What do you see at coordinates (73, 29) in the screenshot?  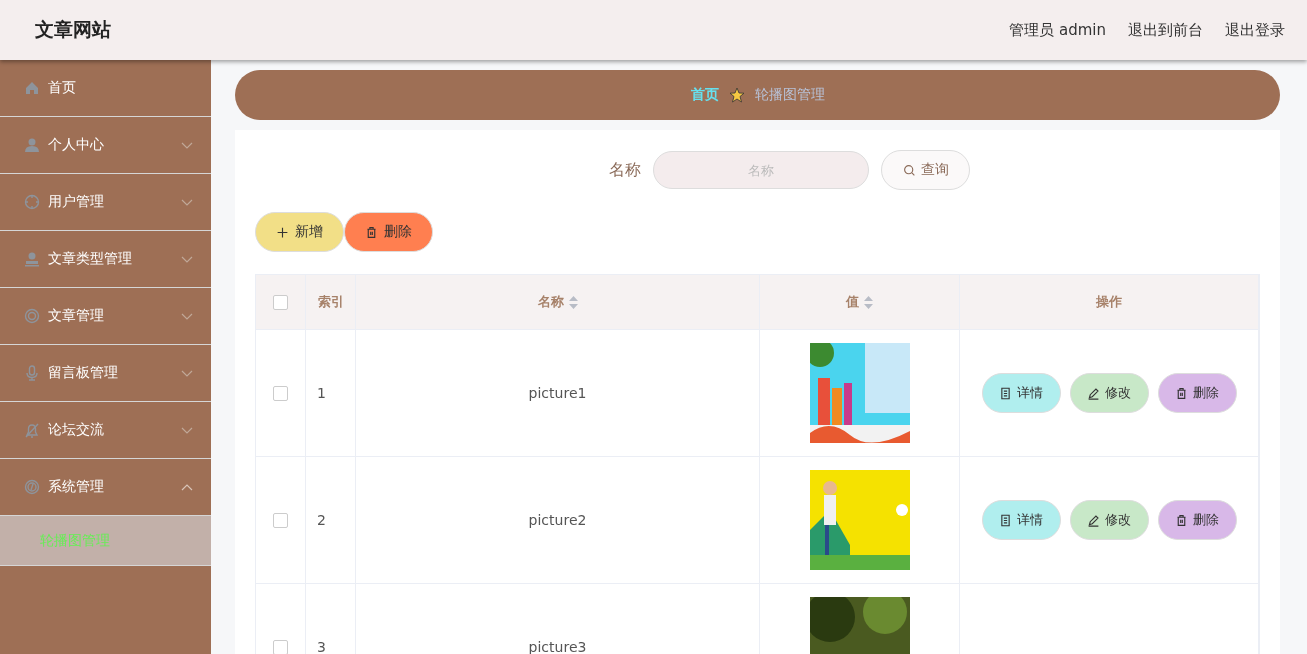 I see `site-title: 文章网站` at bounding box center [73, 29].